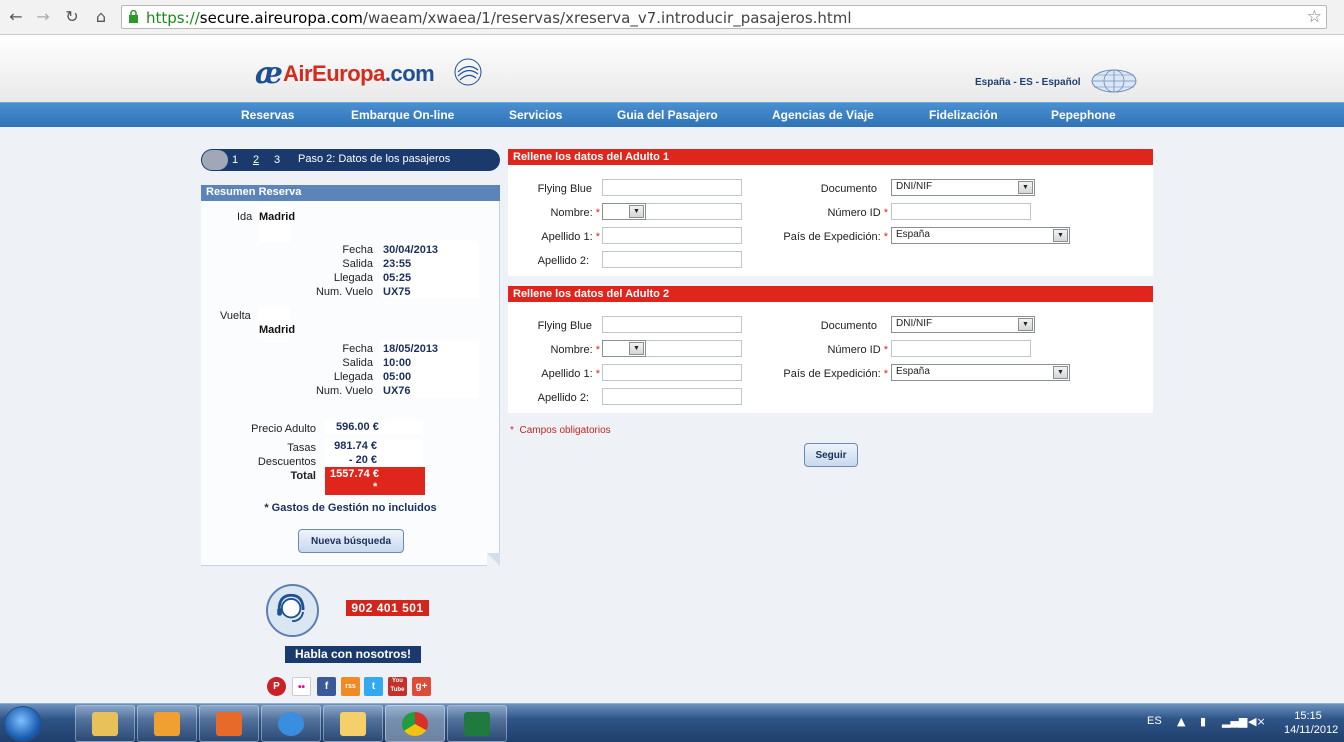  What do you see at coordinates (980, 372) in the screenshot?
I see `adult-2-pais-select: España ▼` at bounding box center [980, 372].